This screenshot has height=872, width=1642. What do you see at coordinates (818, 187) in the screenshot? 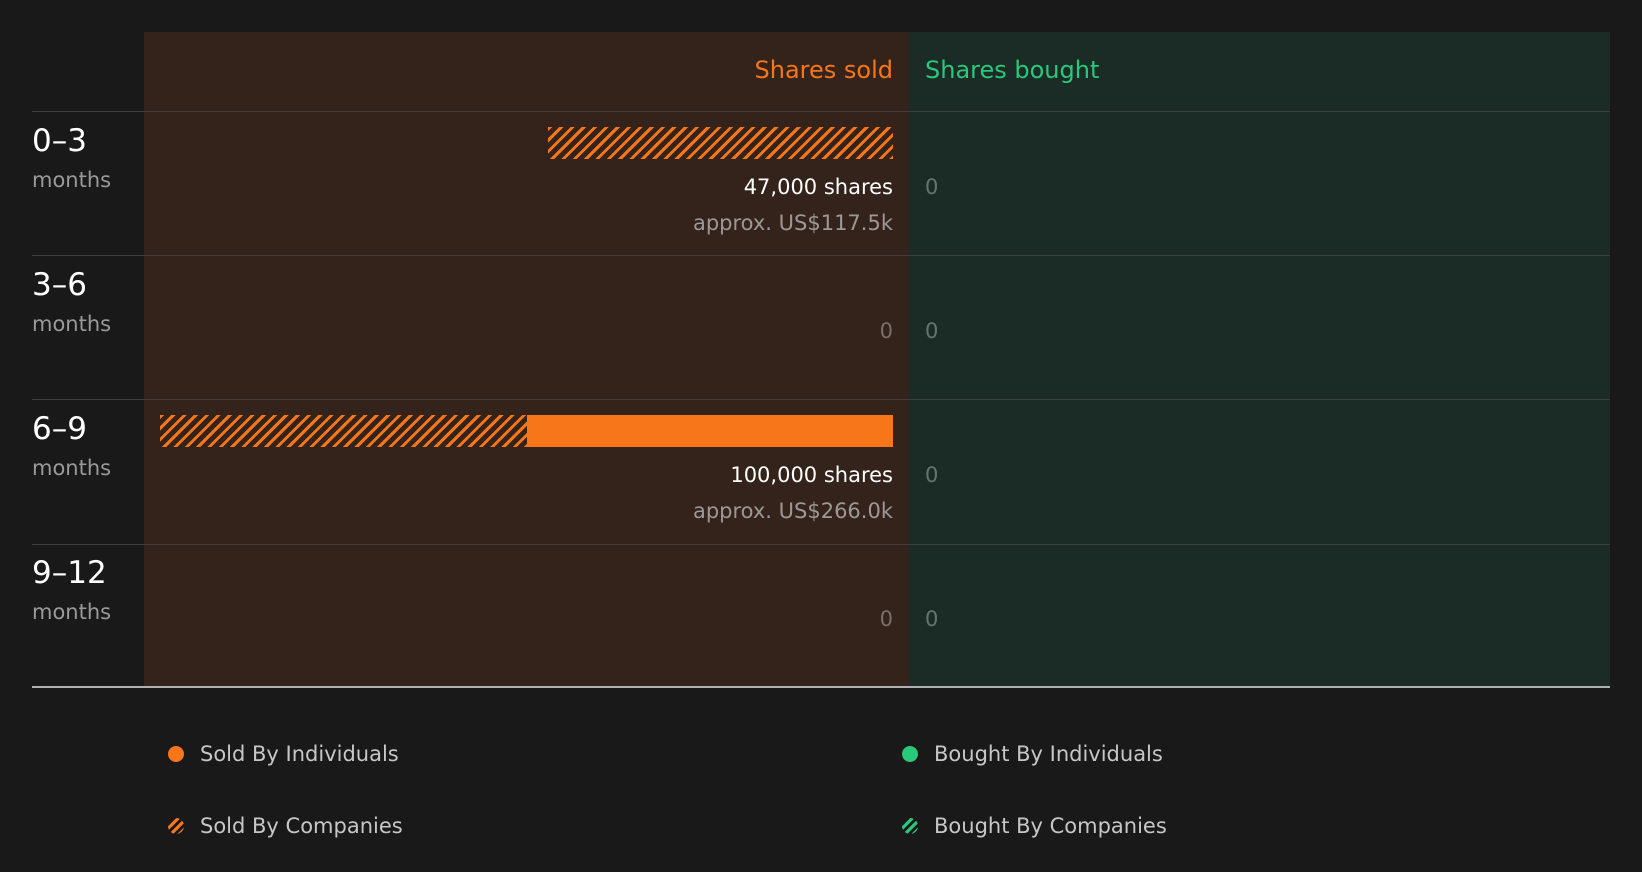
I see `shares-label-0: 47,000 shares` at bounding box center [818, 187].